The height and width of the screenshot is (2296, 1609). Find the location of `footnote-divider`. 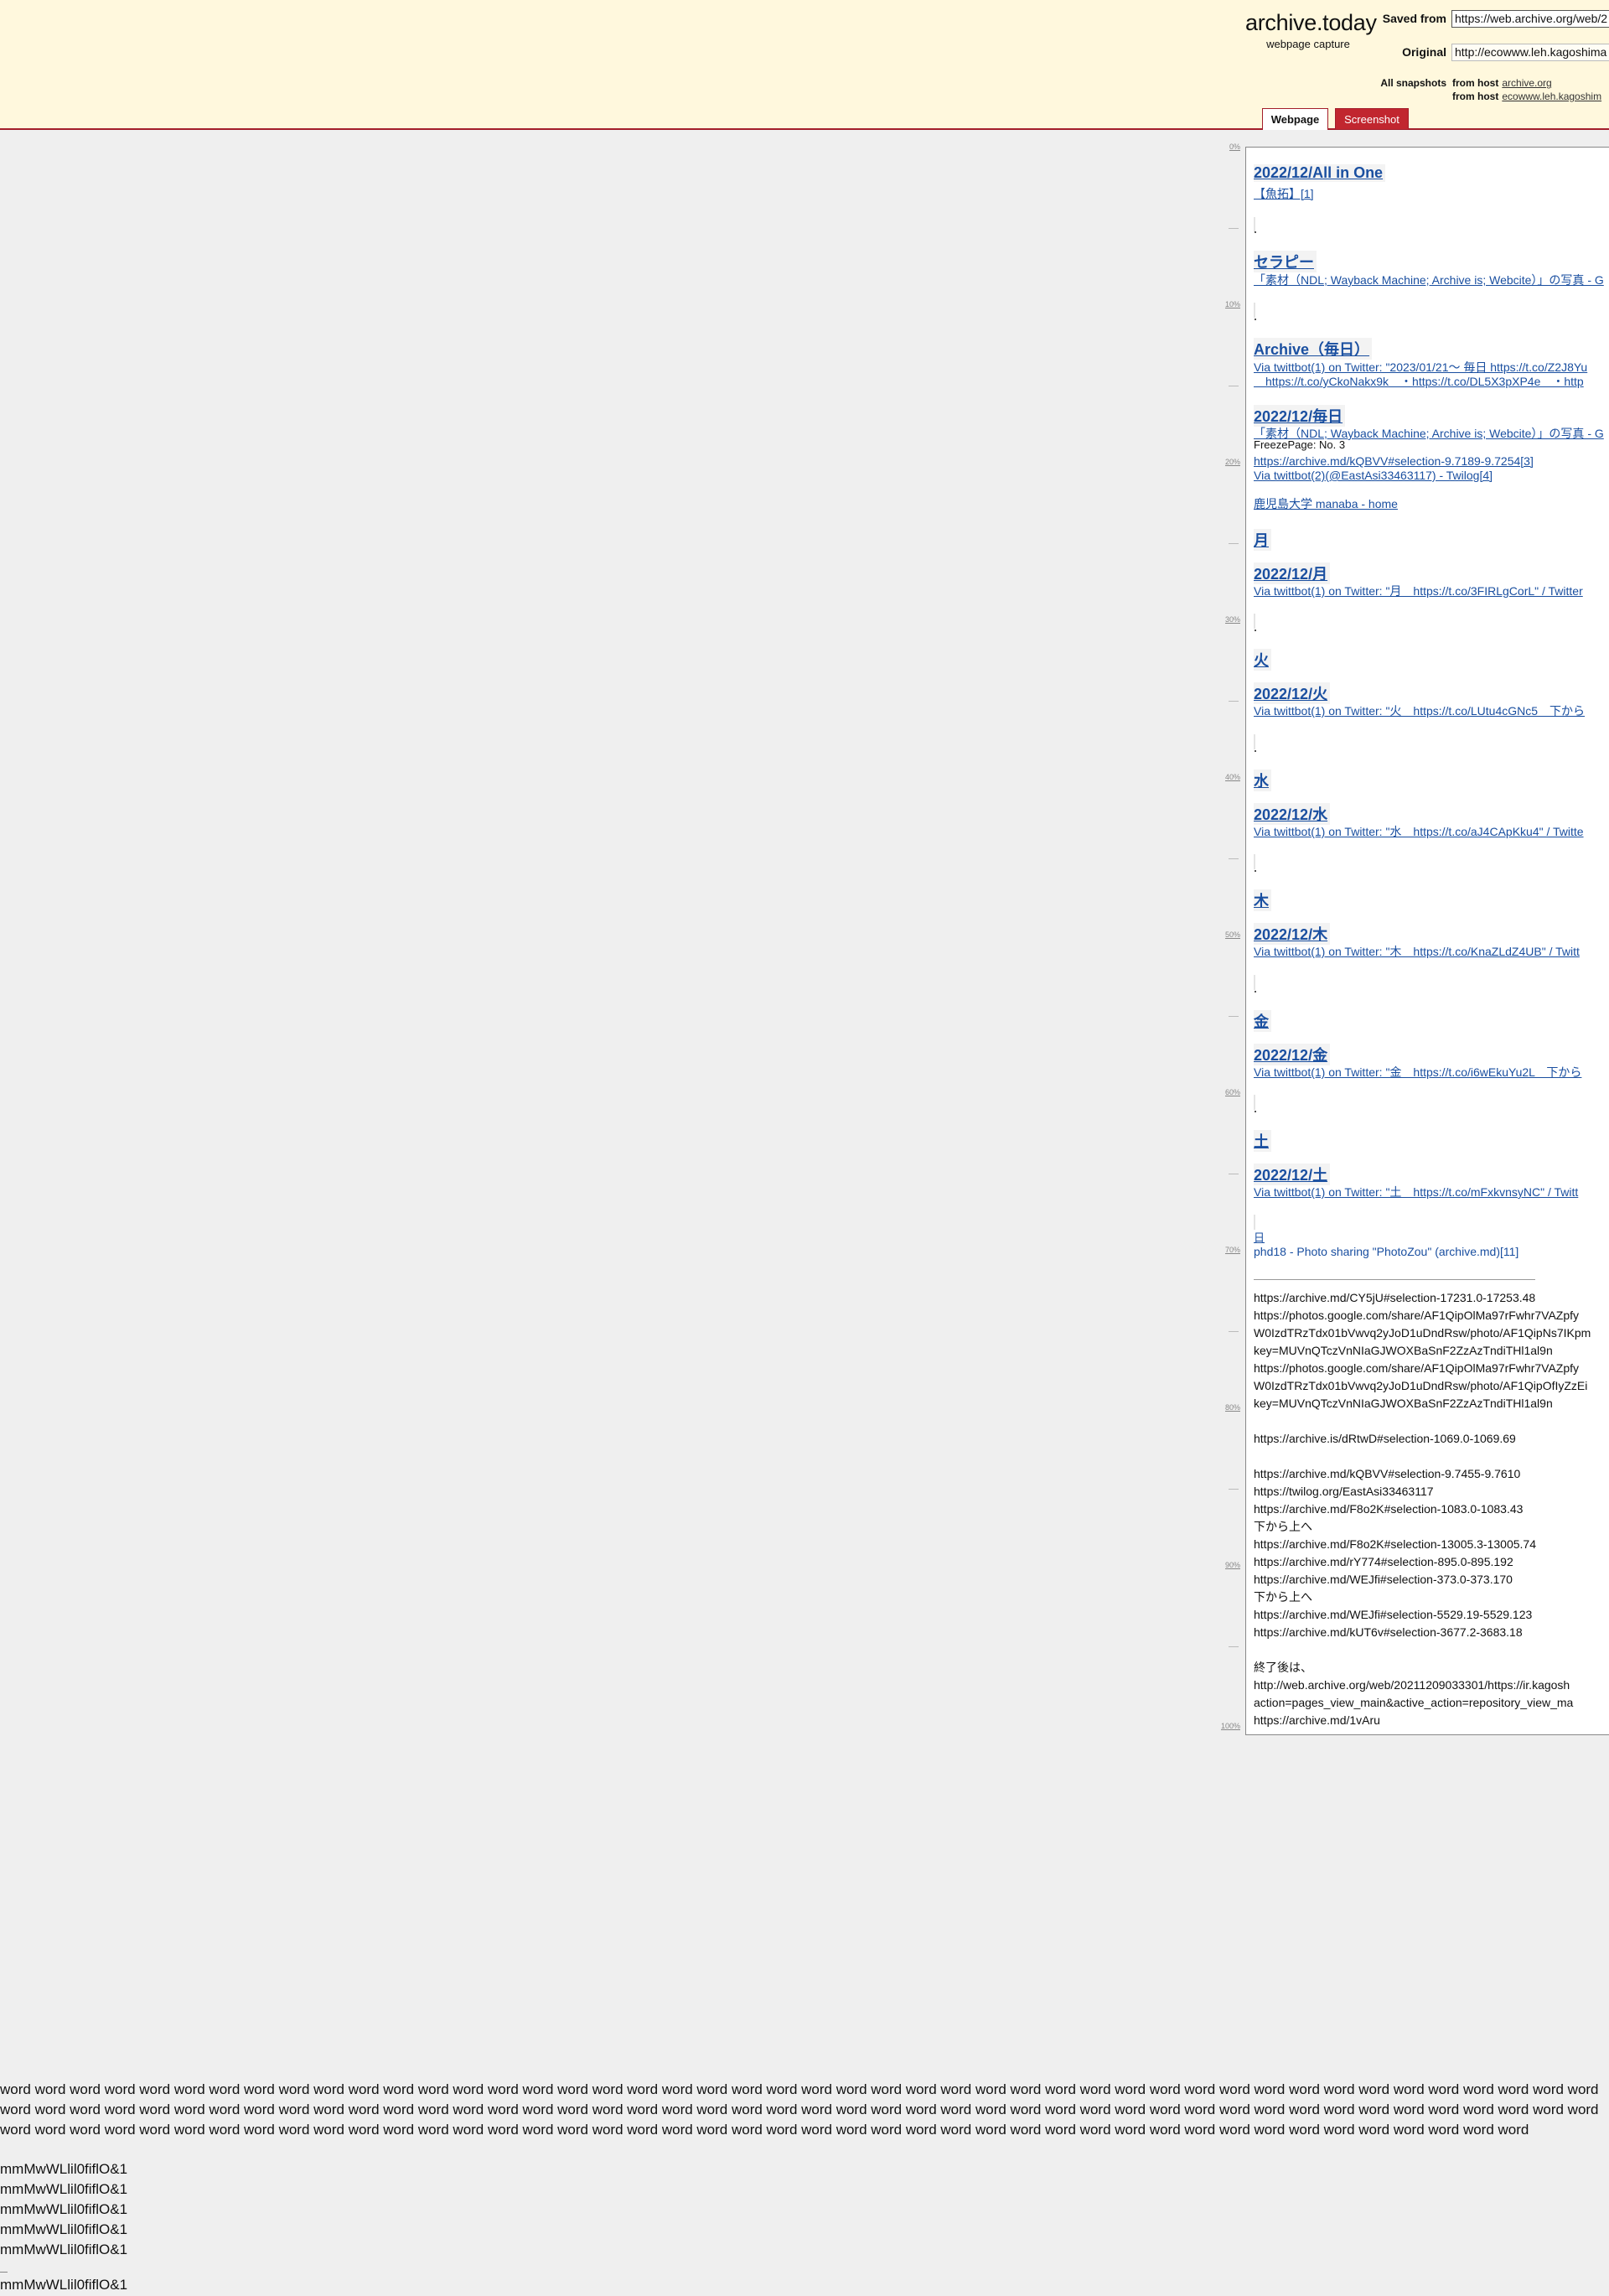

footnote-divider is located at coordinates (1394, 1279).